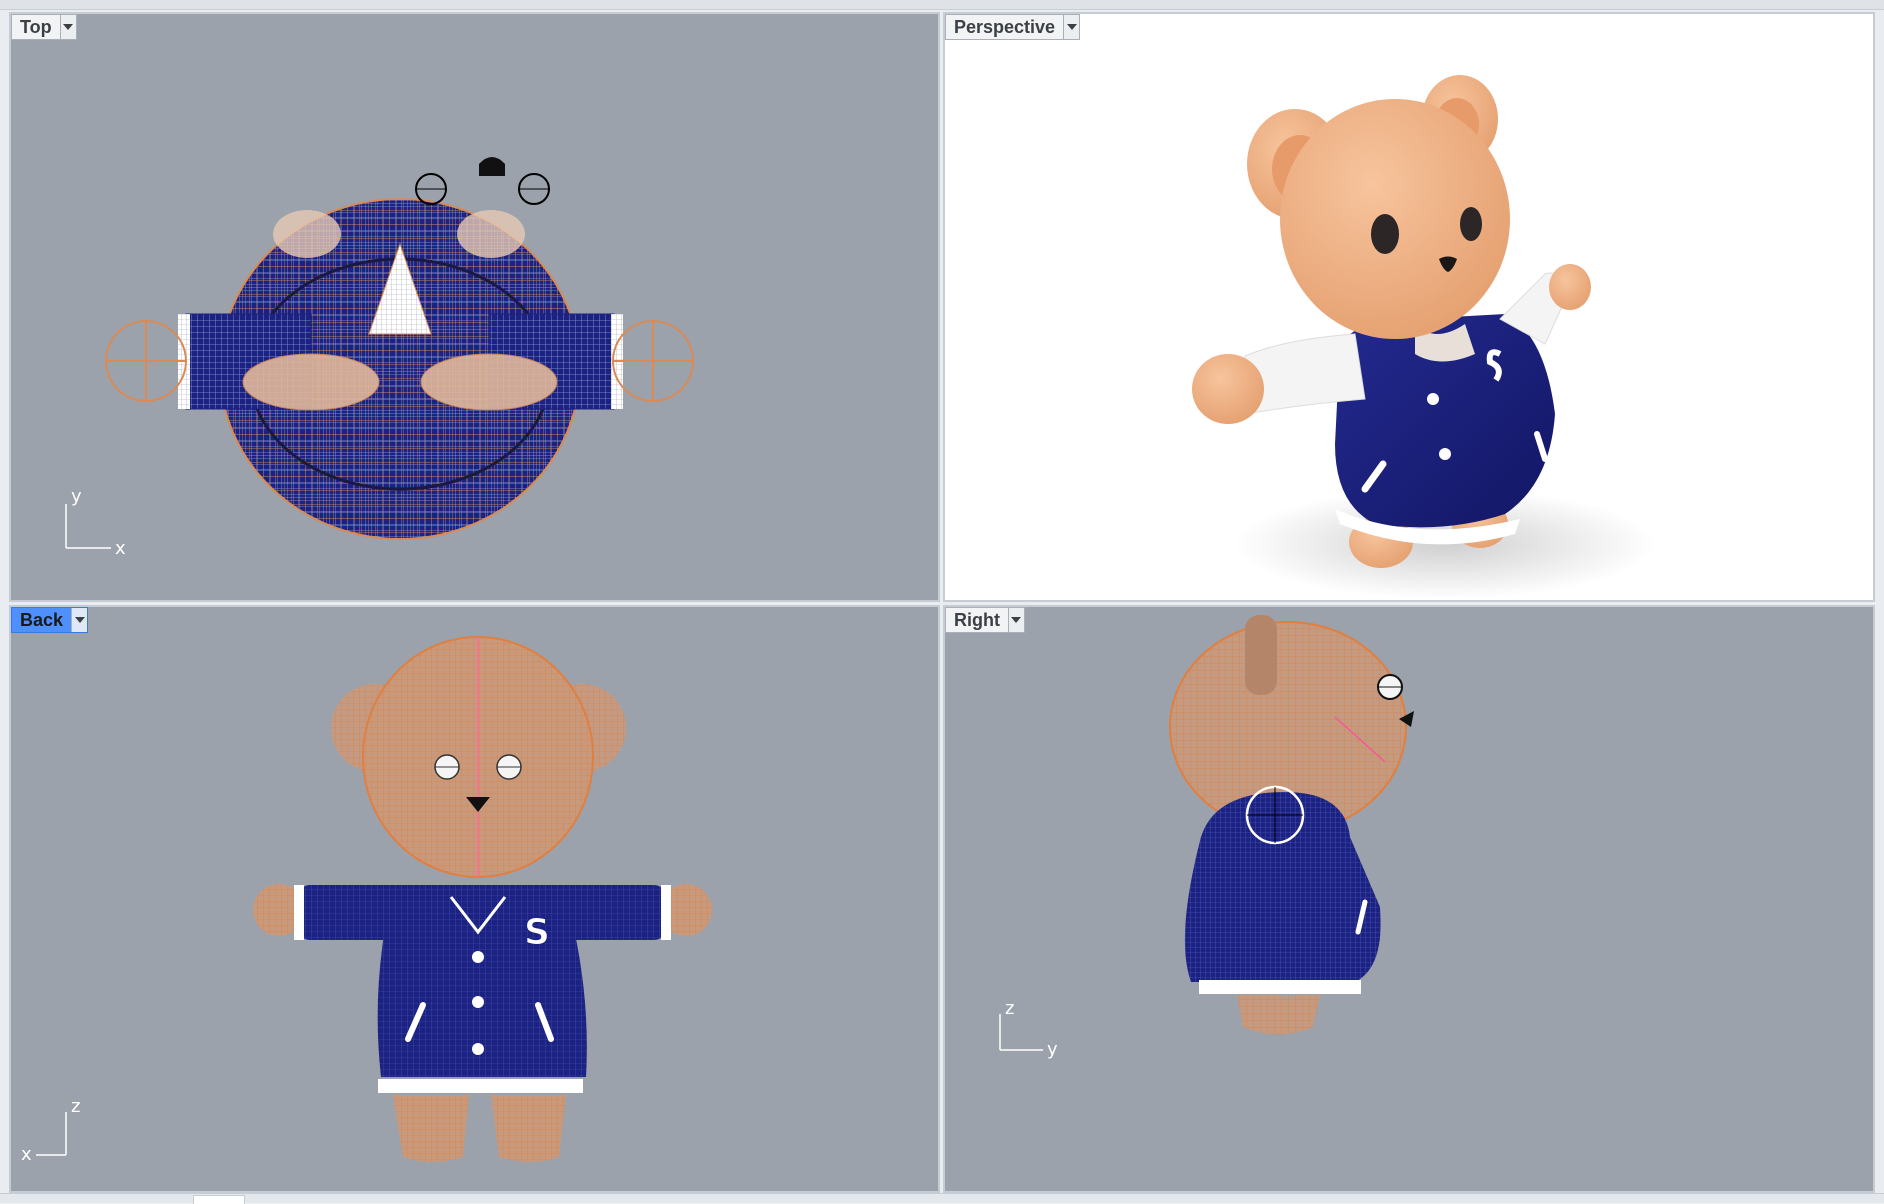 The width and height of the screenshot is (1884, 1204). Describe the element at coordinates (942, 1198) in the screenshot. I see `status-bar` at that location.